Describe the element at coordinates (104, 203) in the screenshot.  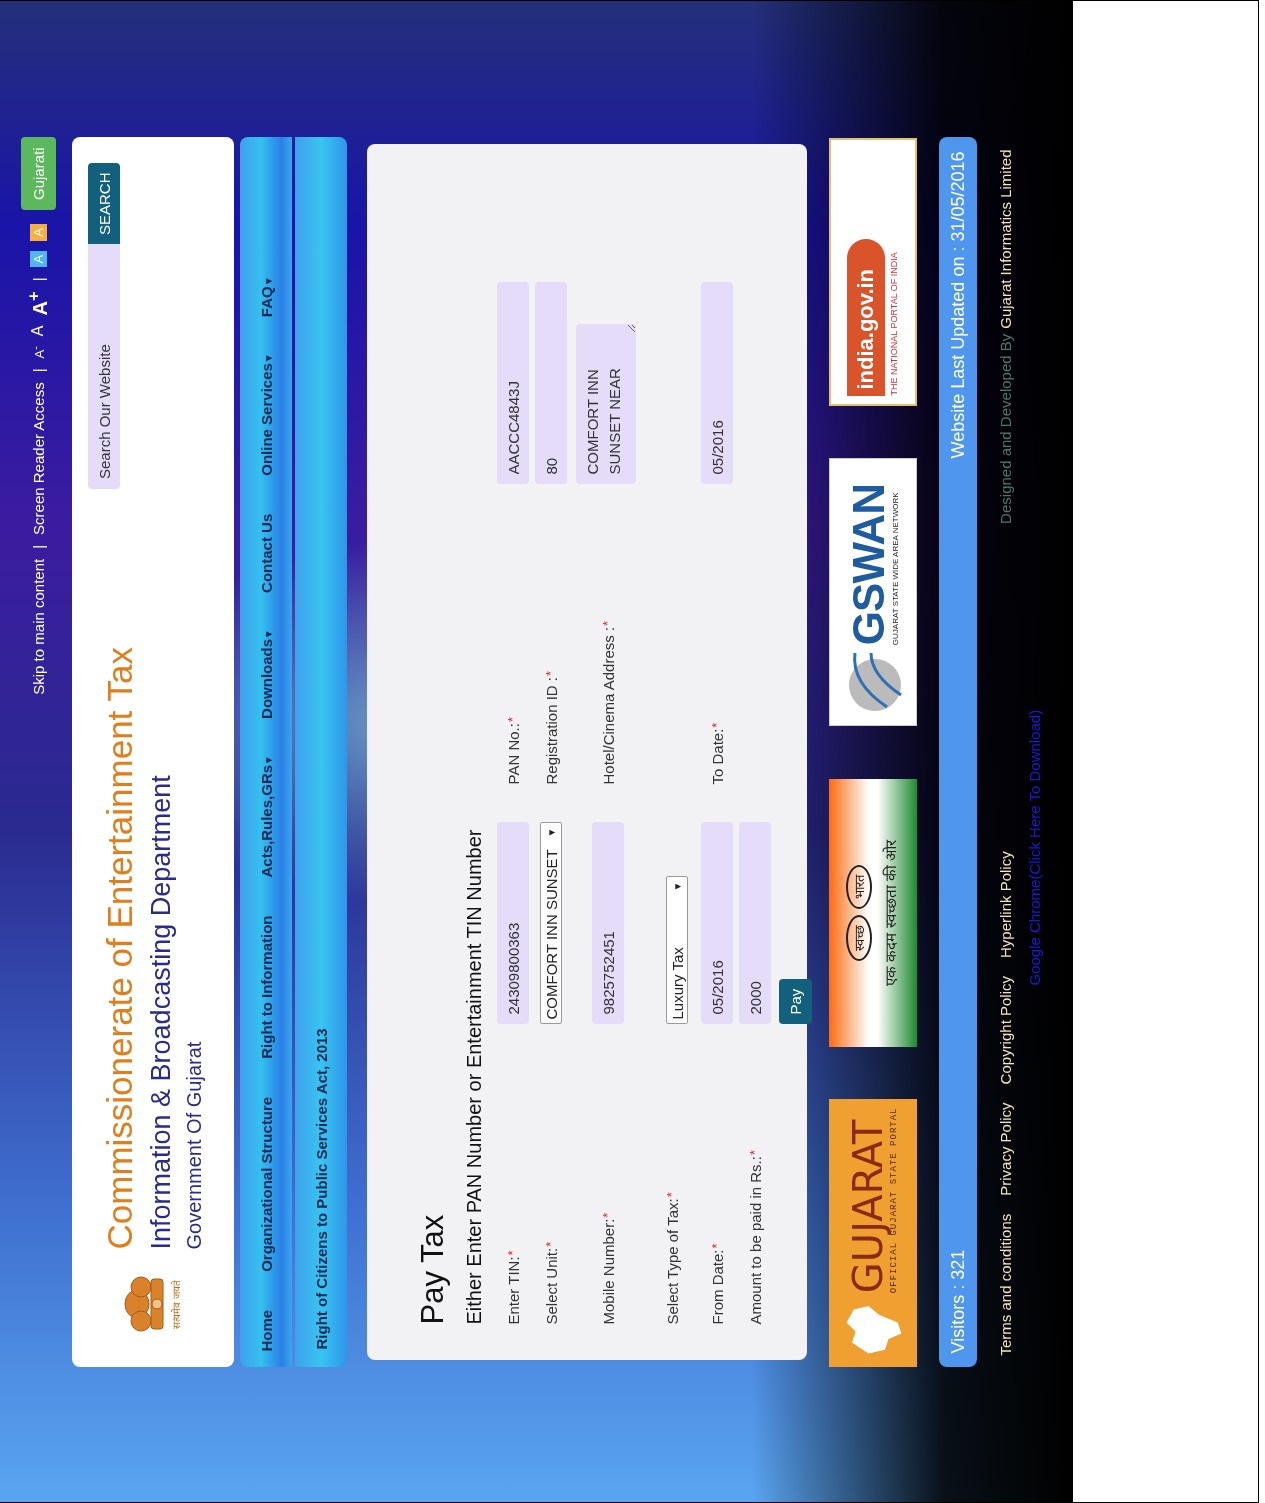
I see `search-button: SEARCH` at that location.